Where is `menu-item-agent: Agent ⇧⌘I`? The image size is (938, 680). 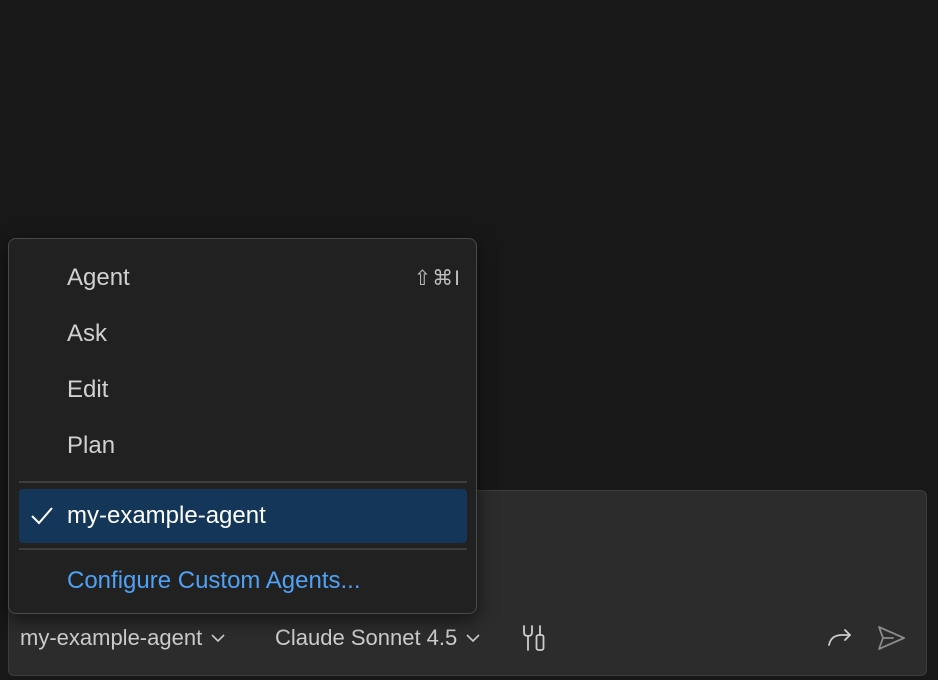 menu-item-agent: Agent ⇧⌘I is located at coordinates (243, 278).